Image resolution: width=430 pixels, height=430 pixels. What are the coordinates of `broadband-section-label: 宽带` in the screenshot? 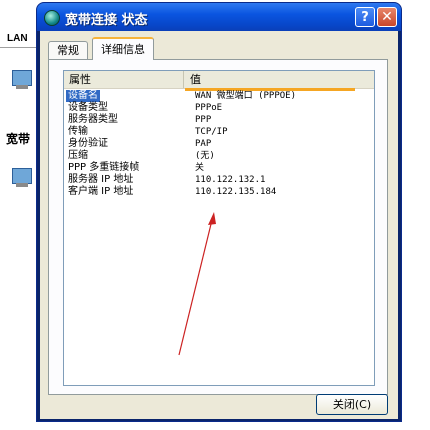 It's located at (18, 139).